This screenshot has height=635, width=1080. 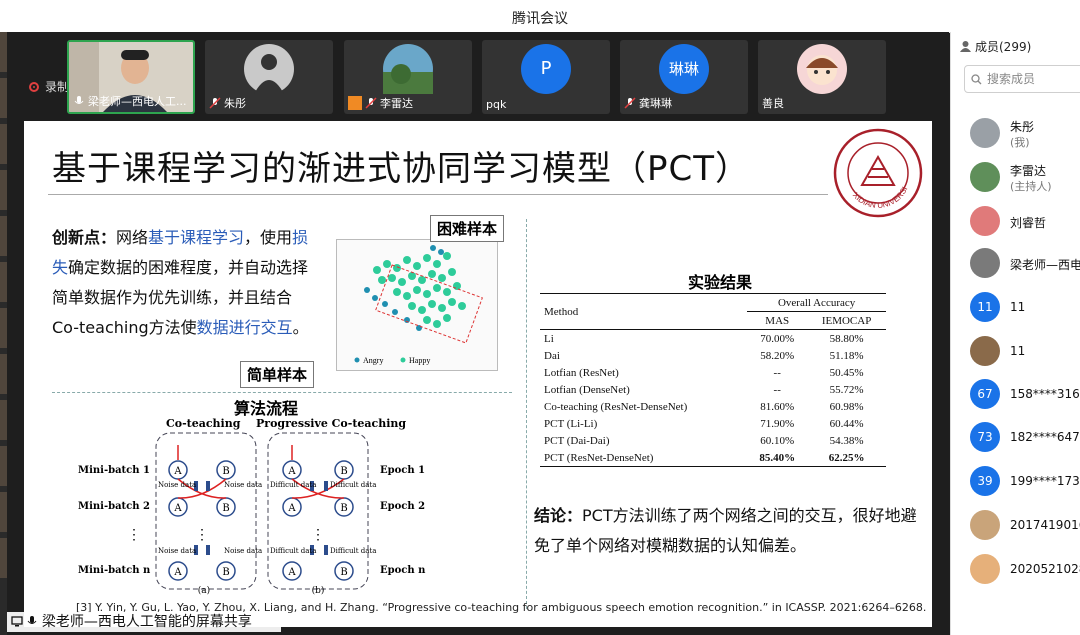 What do you see at coordinates (704, 389) in the screenshot?
I see `table-row: Lotfian (DenseNet) -- 55.72%` at bounding box center [704, 389].